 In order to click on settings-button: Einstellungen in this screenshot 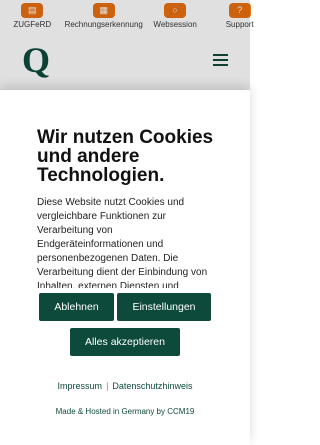, I will do `click(164, 307)`.